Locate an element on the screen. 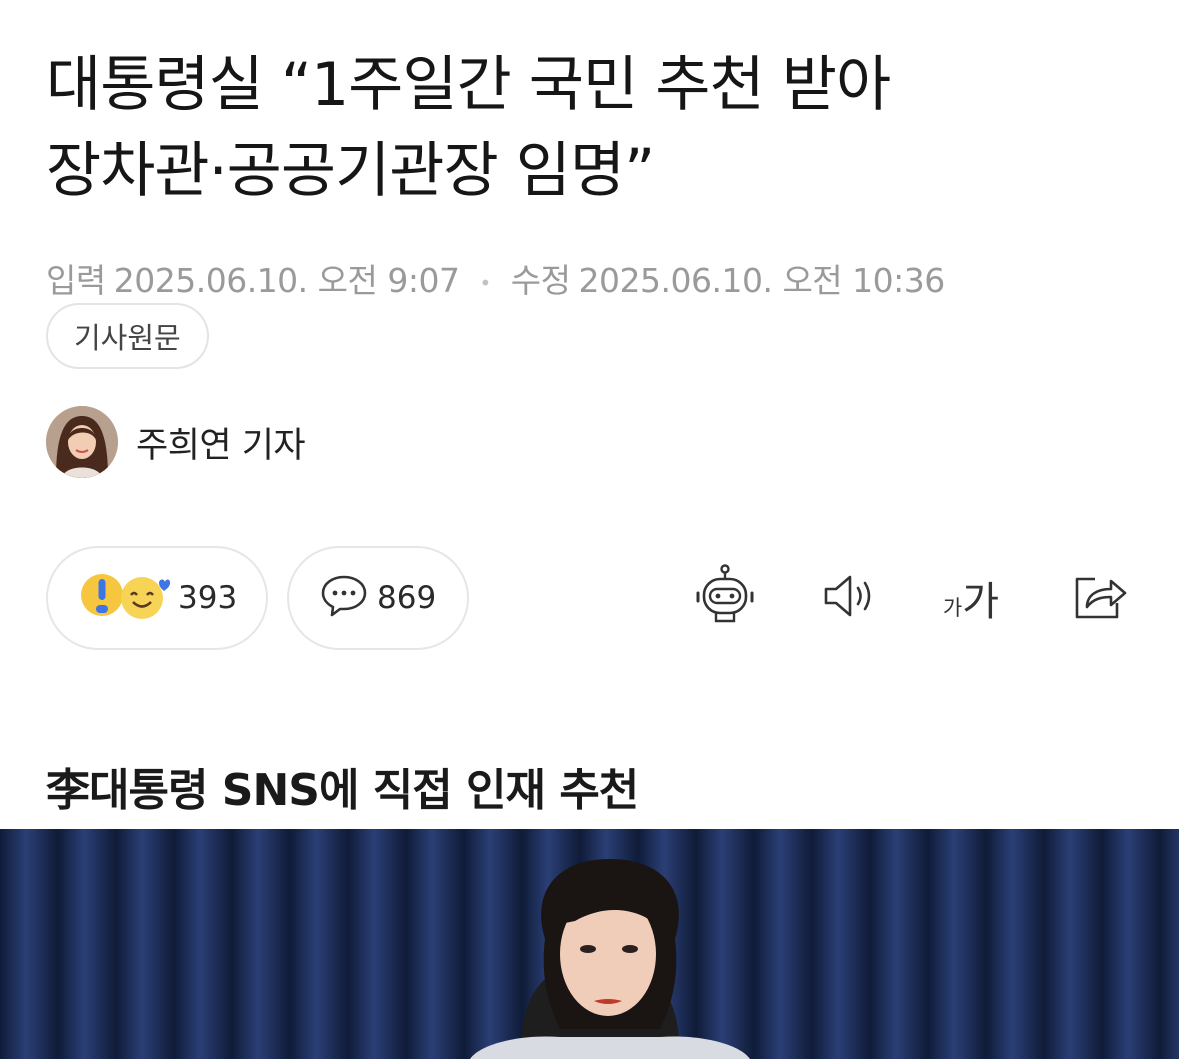 This screenshot has height=1059, width=1179. font-large-glyph: 가 is located at coordinates (981, 602).